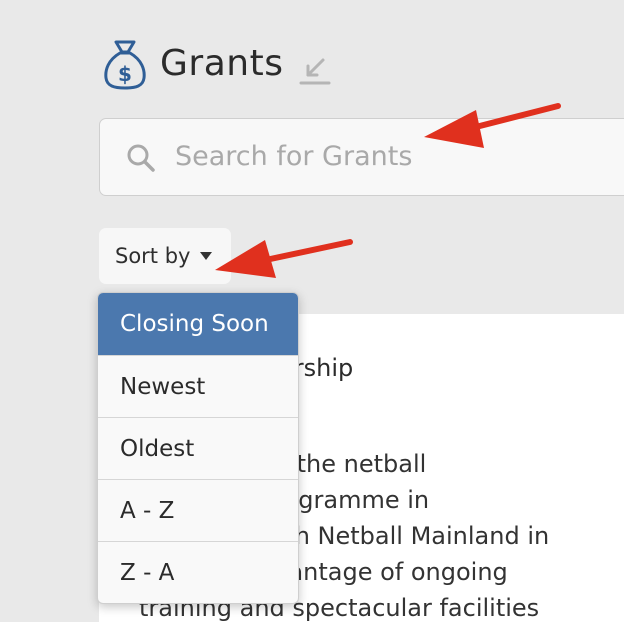  I want to click on page-title: Grants, so click(222, 63).